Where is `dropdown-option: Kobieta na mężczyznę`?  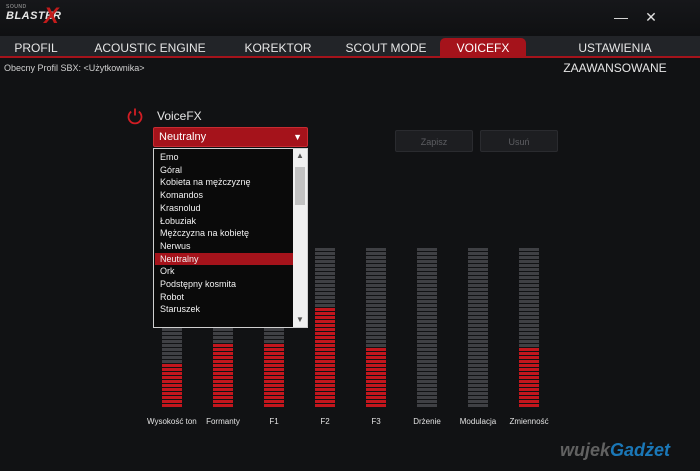
dropdown-option: Kobieta na mężczyznę is located at coordinates (224, 182).